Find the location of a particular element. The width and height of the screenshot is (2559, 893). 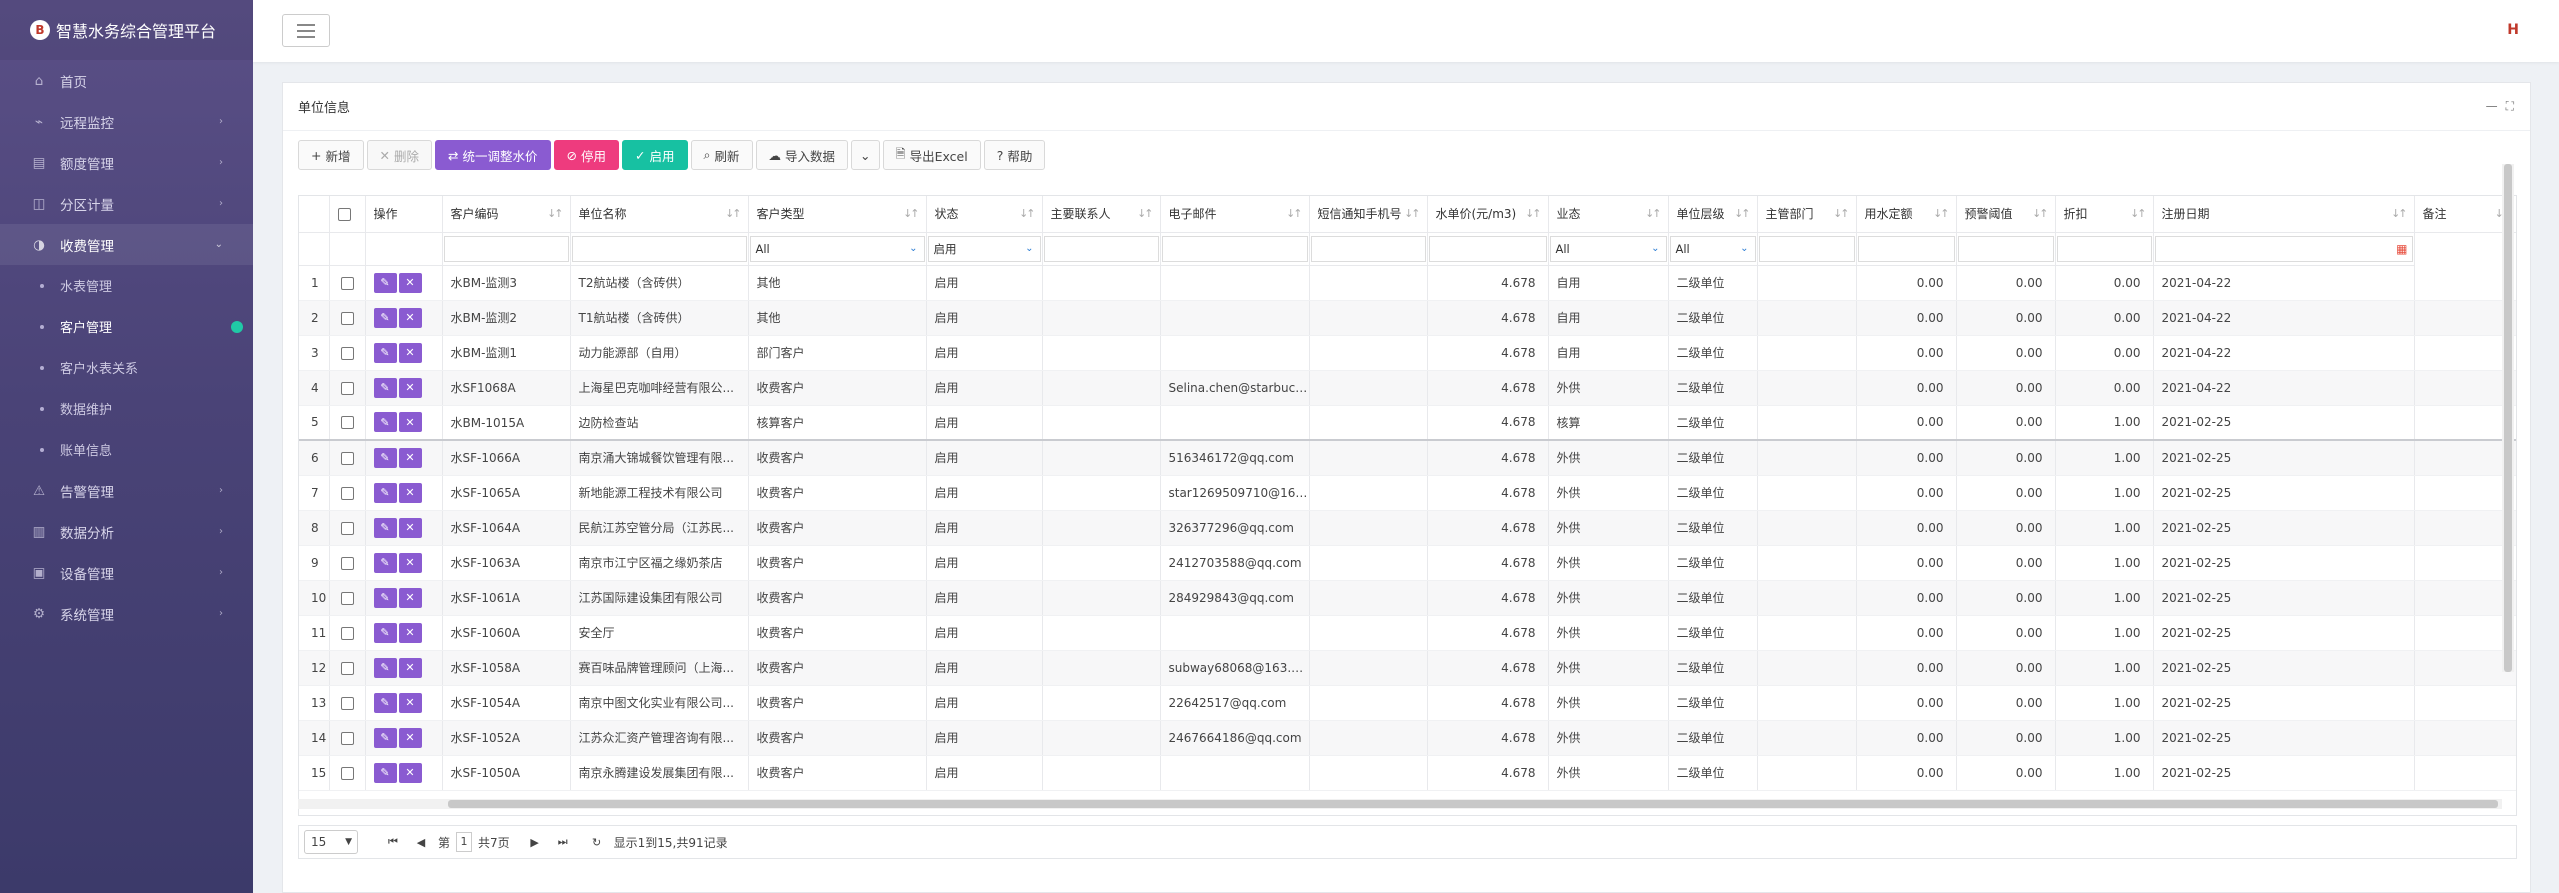

column-header-9: 业态 ↓↑ is located at coordinates (1608, 214).